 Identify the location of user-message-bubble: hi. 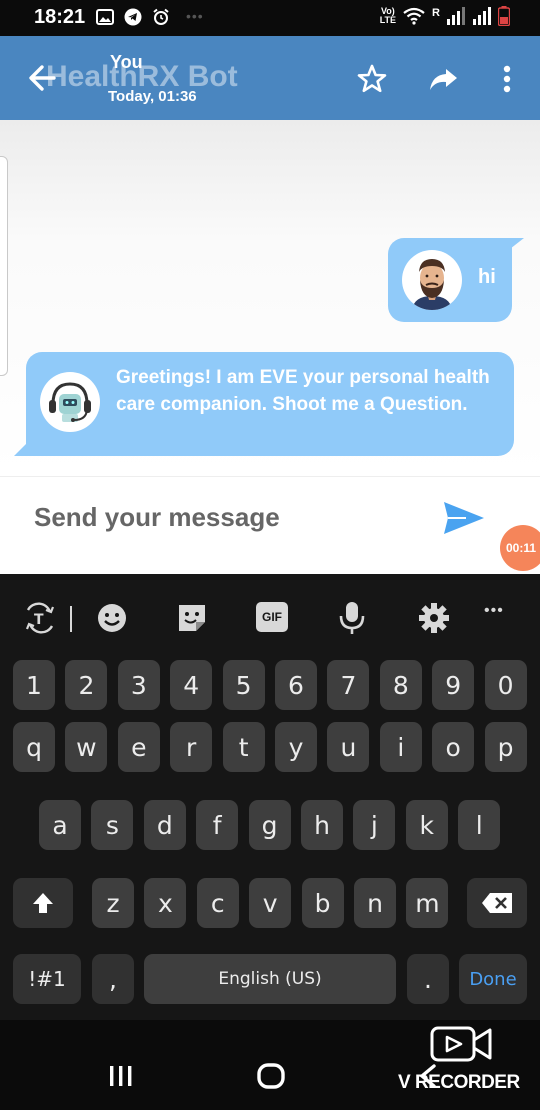
(450, 280).